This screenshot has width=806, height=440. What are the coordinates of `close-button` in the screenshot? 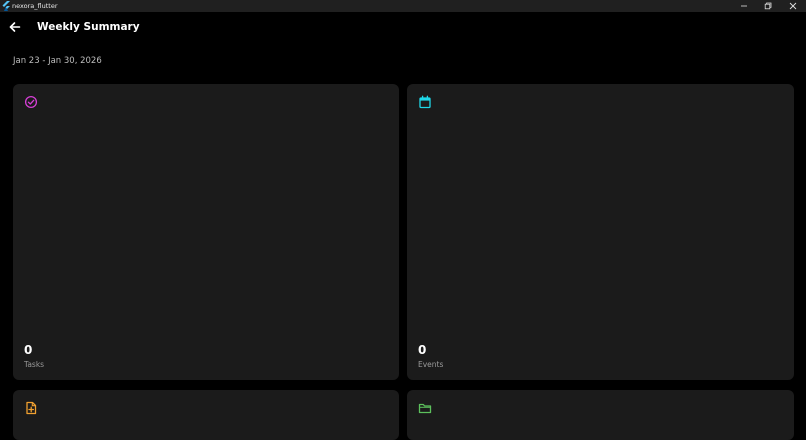 It's located at (793, 6).